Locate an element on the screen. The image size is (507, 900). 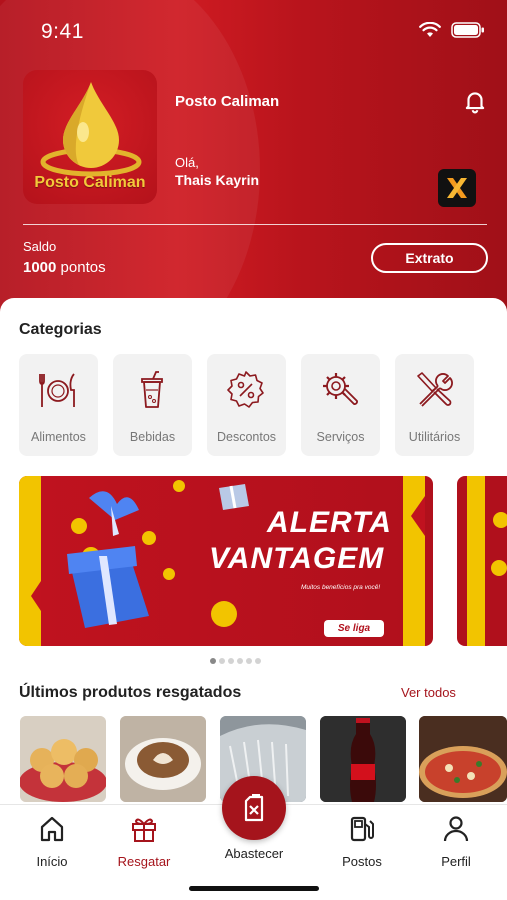
home-indicator is located at coordinates (254, 888).